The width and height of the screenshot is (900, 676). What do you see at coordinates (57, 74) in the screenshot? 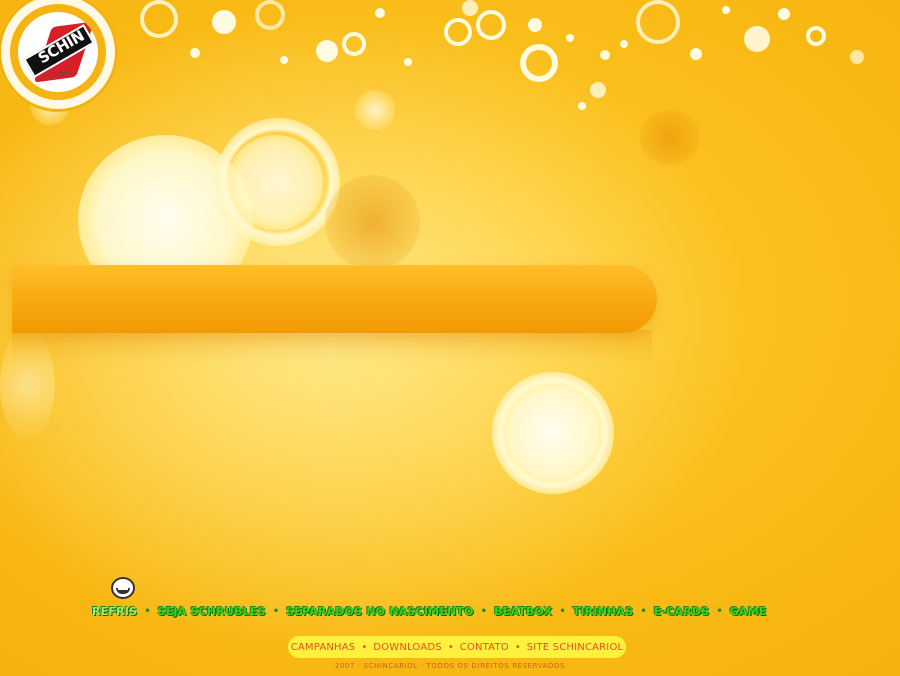
I see `logo-tagline: all you` at bounding box center [57, 74].